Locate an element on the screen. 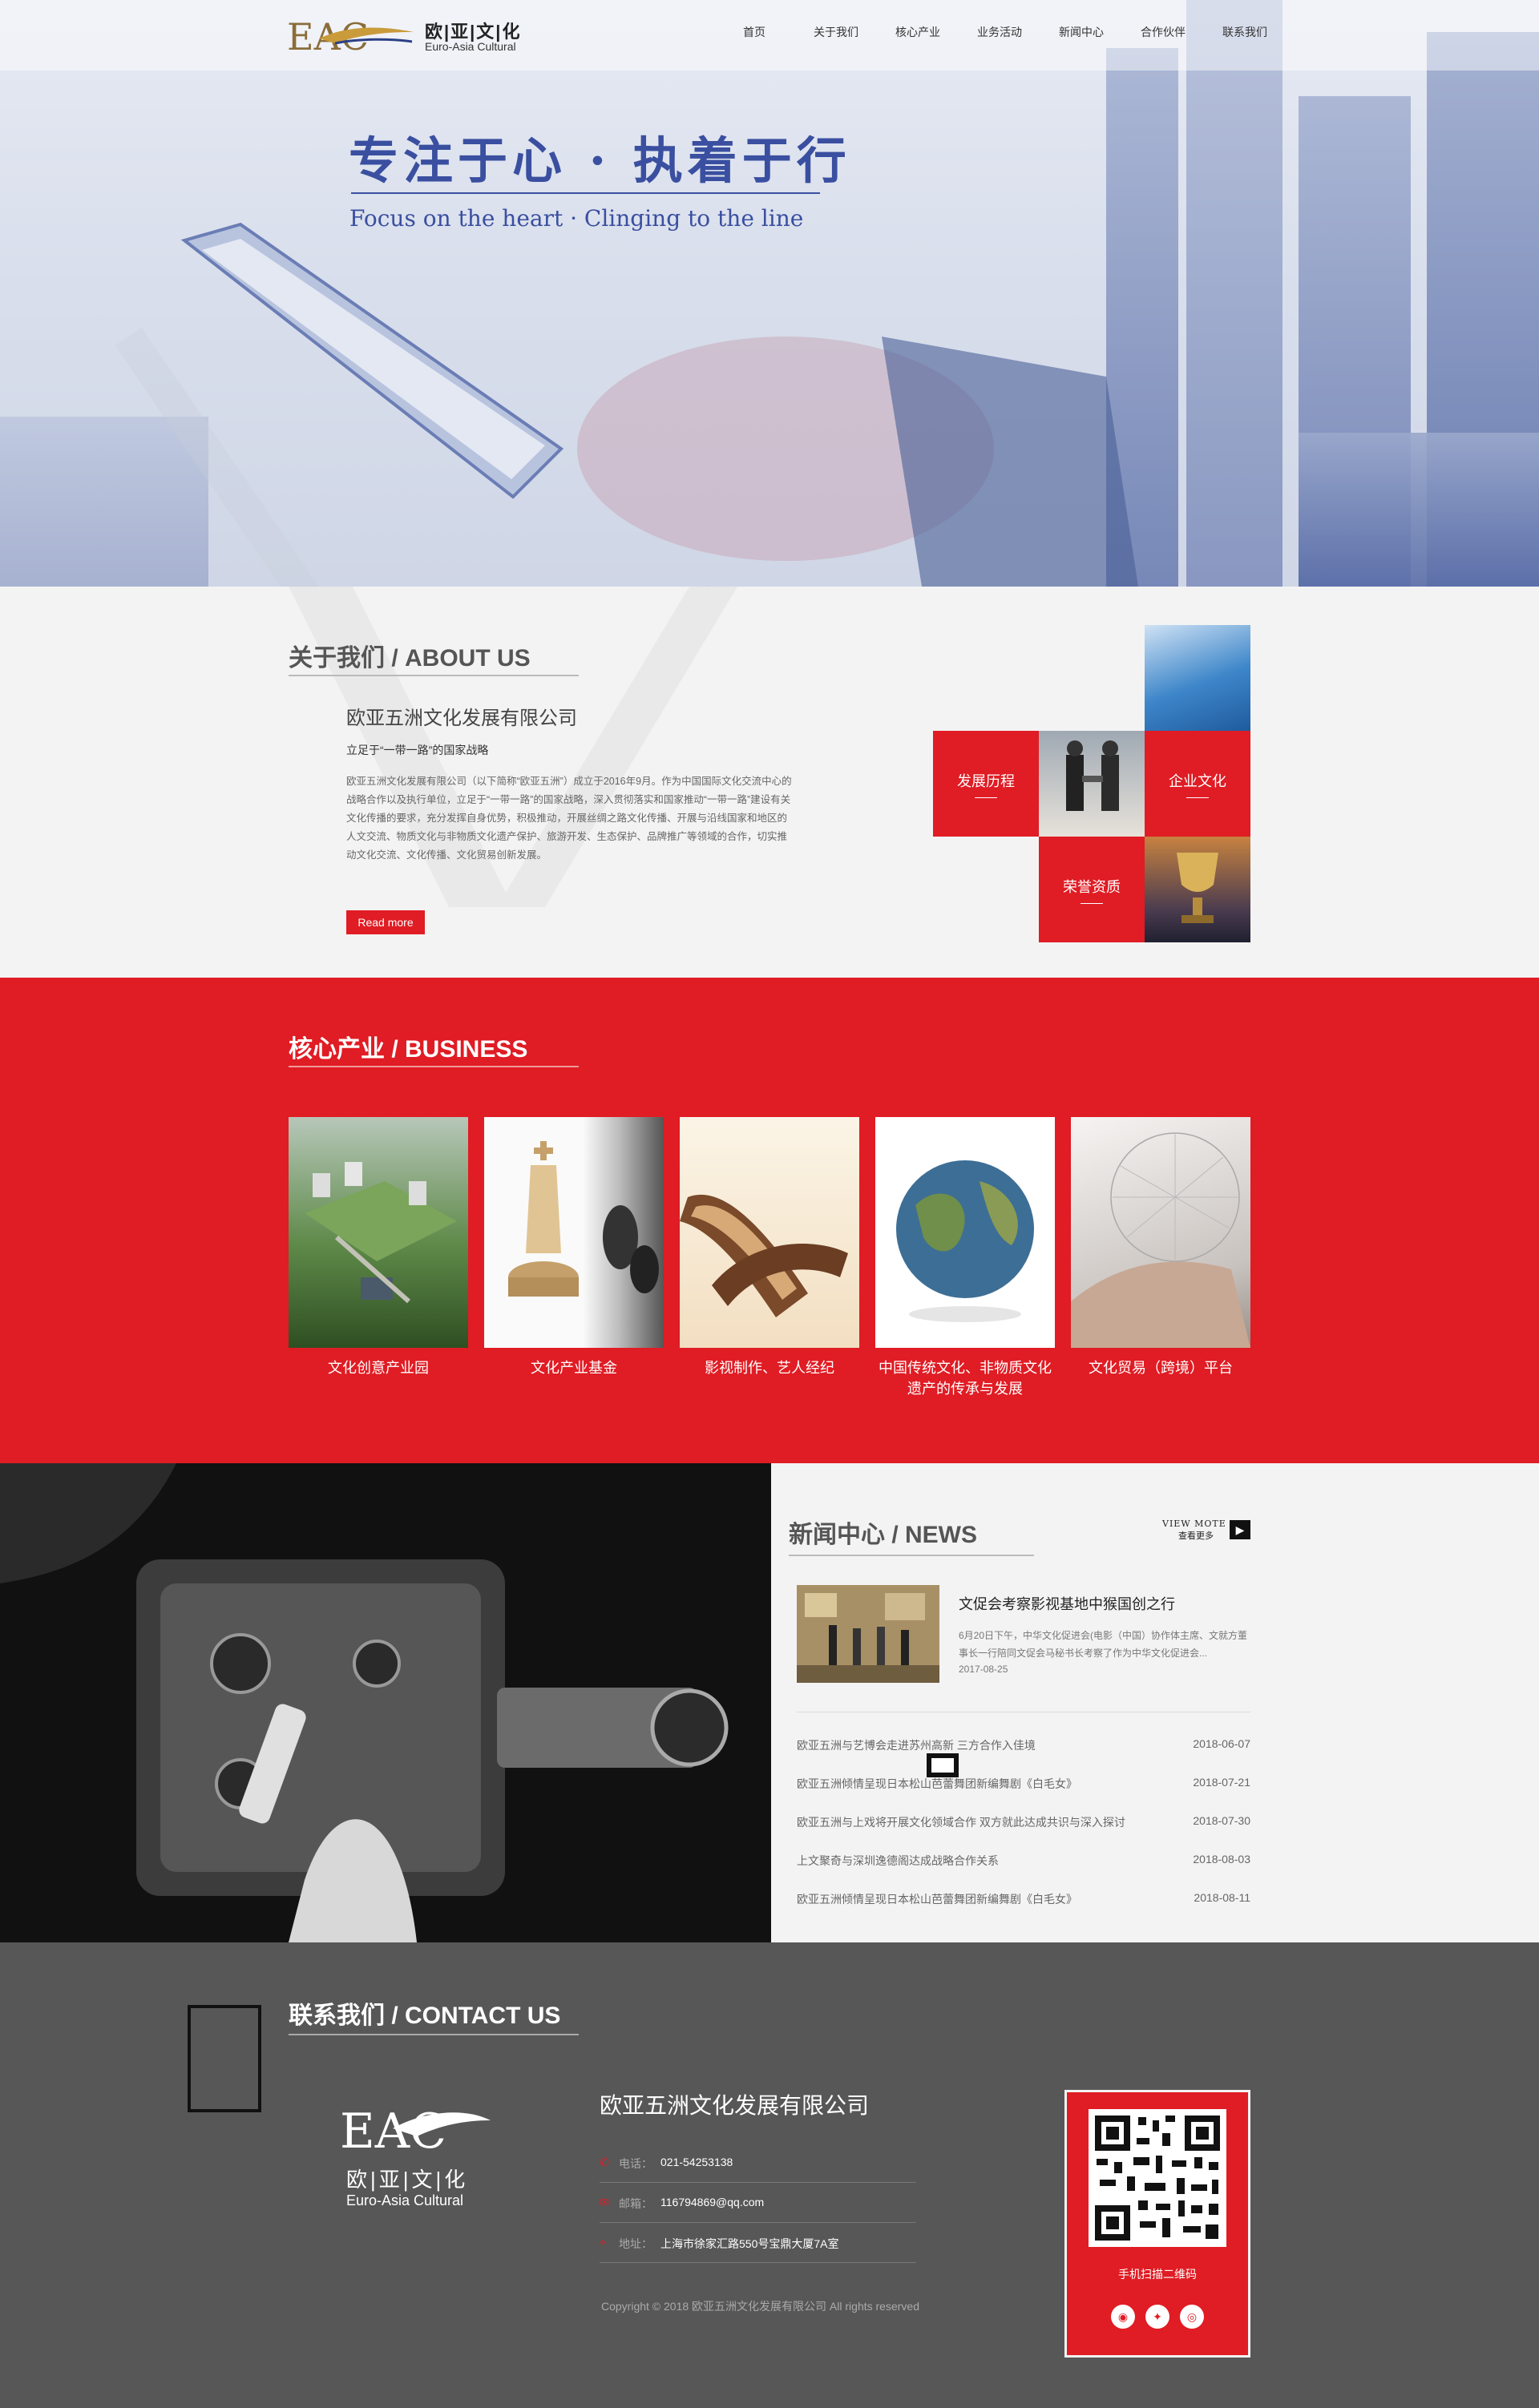 Image resolution: width=1539 pixels, height=2408 pixels. film-camera-illustration is located at coordinates (385, 1702).